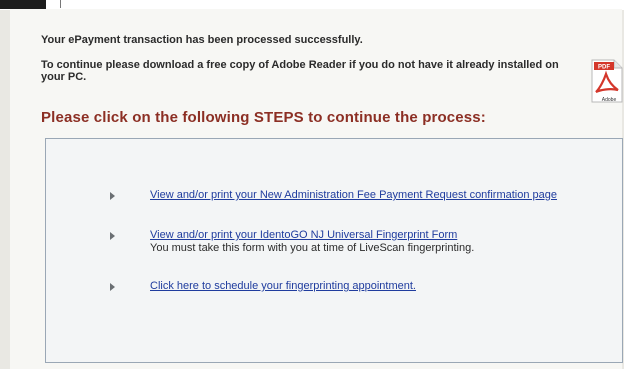  What do you see at coordinates (605, 81) in the screenshot?
I see `adobe-pdf-icon: PDF Adobe` at bounding box center [605, 81].